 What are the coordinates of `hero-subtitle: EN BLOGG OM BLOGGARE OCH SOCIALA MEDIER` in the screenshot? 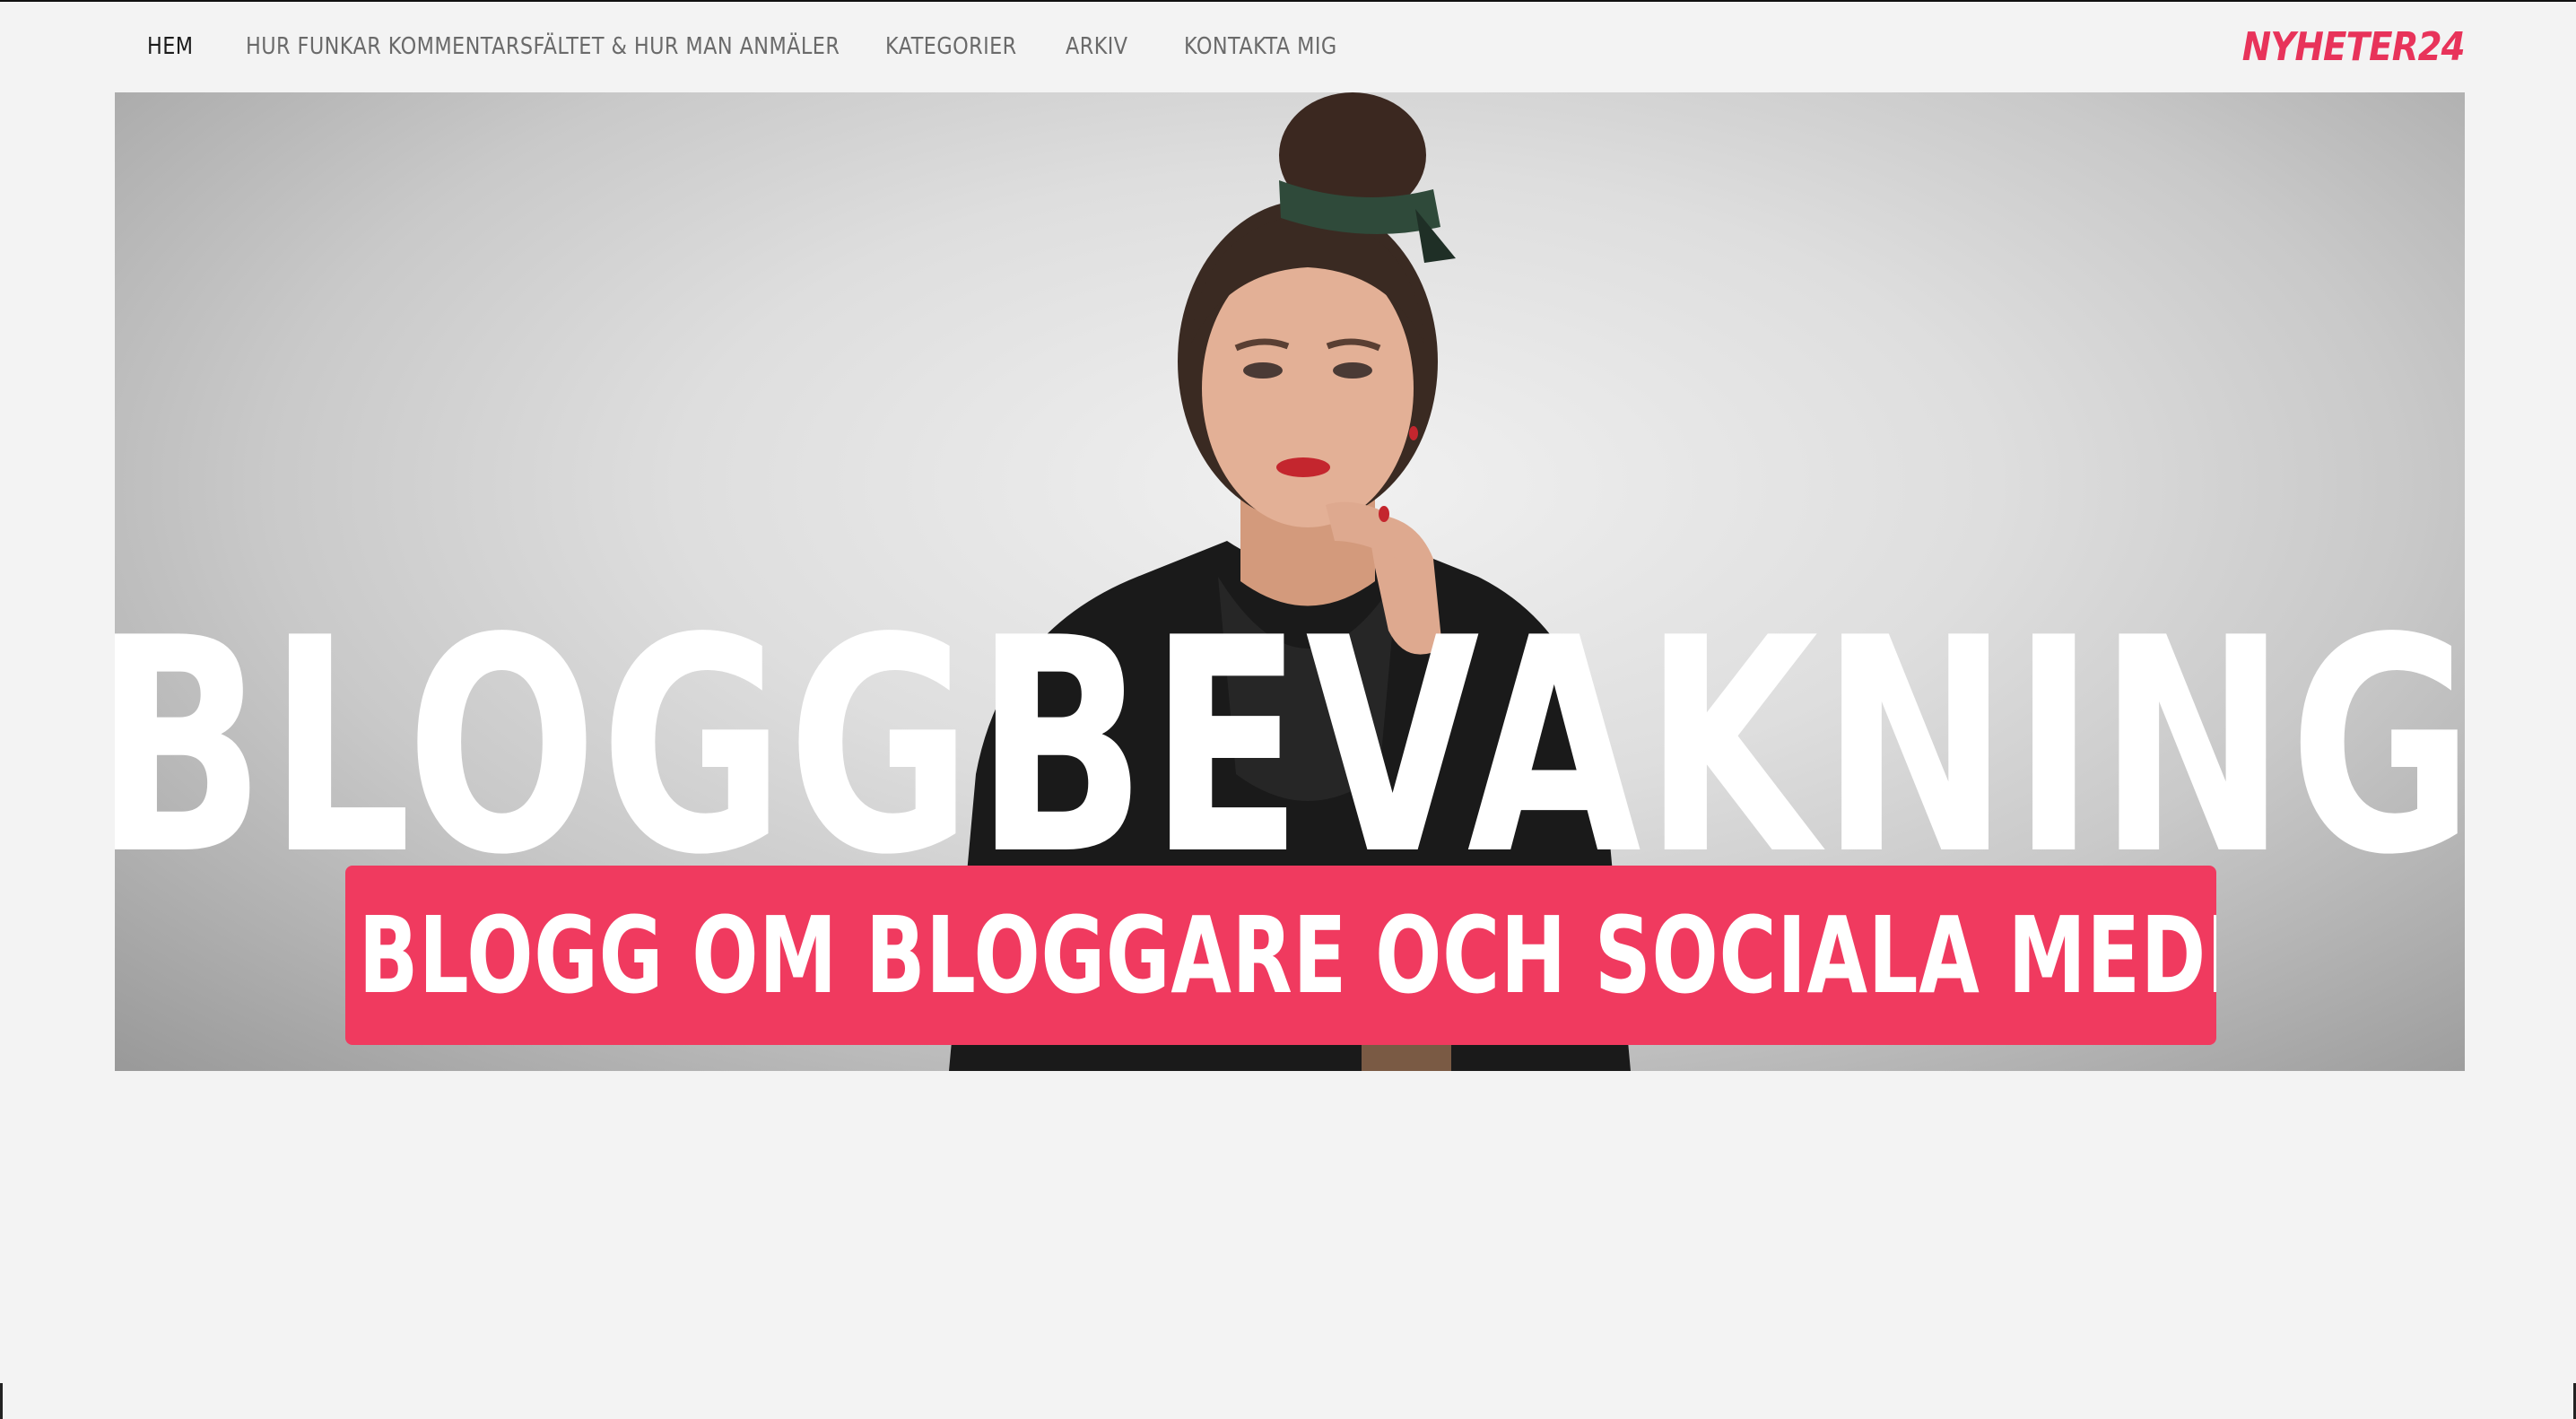 It's located at (1280, 955).